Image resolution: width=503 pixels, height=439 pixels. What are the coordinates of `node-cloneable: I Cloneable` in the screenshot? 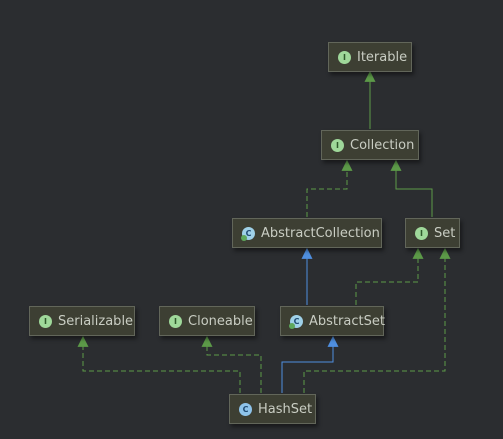 It's located at (207, 321).